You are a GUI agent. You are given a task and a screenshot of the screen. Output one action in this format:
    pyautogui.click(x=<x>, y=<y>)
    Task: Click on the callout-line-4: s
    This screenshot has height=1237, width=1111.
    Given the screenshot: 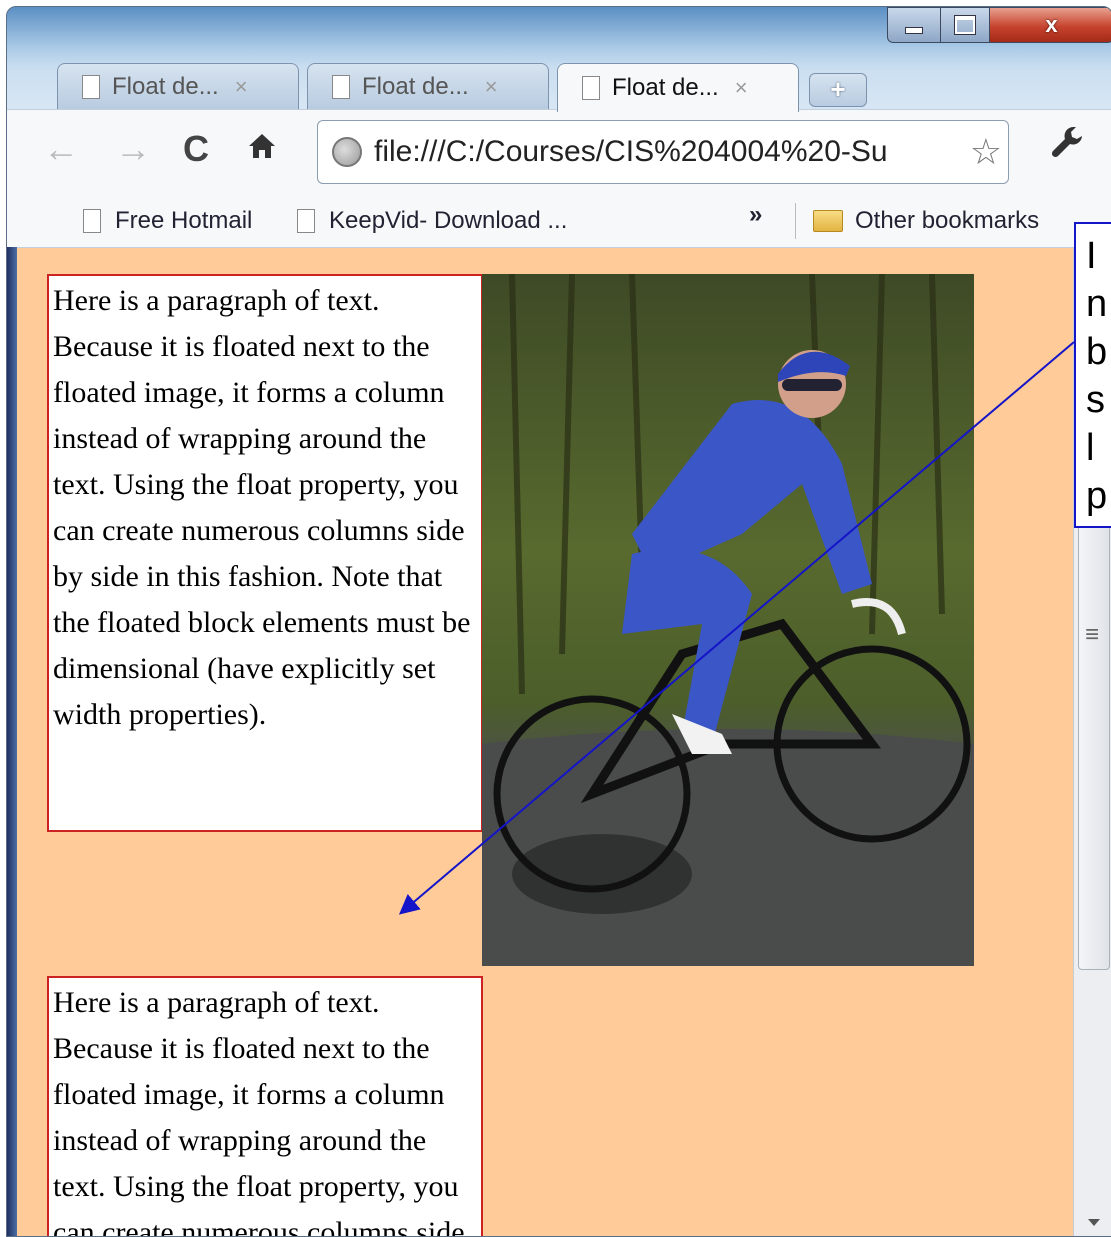 What is the action you would take?
    pyautogui.click(x=1095, y=400)
    